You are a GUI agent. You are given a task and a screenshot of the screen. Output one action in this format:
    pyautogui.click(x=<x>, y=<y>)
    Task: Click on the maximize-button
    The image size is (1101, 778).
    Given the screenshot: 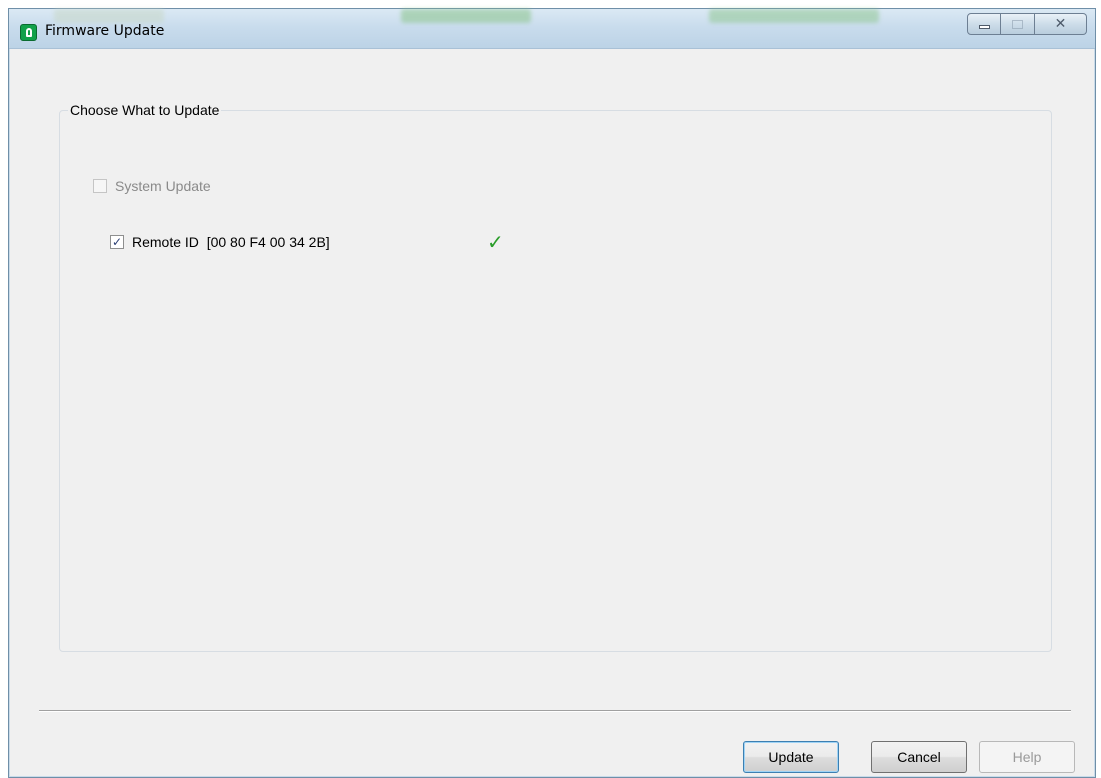 What is the action you would take?
    pyautogui.click(x=1018, y=24)
    